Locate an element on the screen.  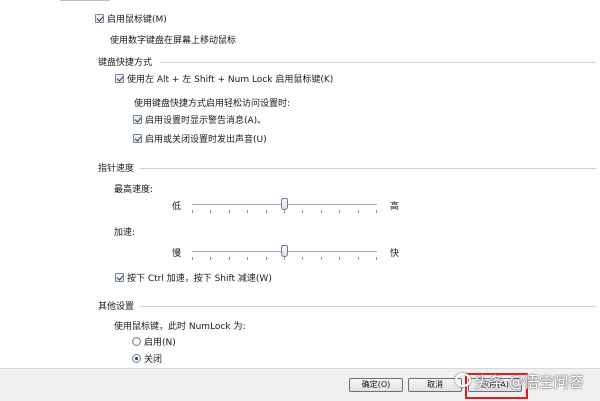
shortcut-enable-checkbox is located at coordinates (119, 78).